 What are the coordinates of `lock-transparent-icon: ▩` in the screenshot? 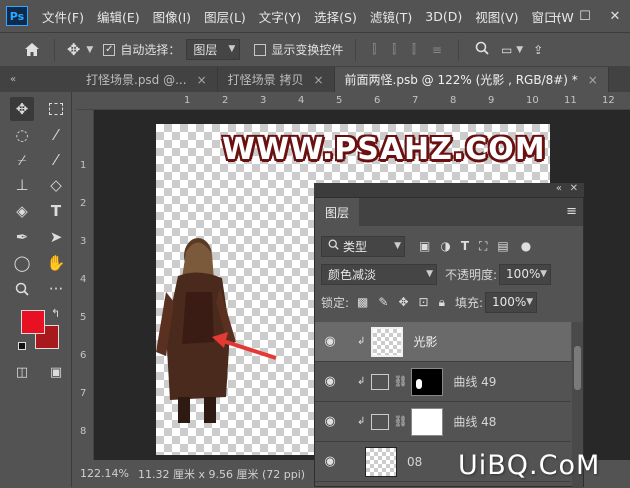 It's located at (362, 302).